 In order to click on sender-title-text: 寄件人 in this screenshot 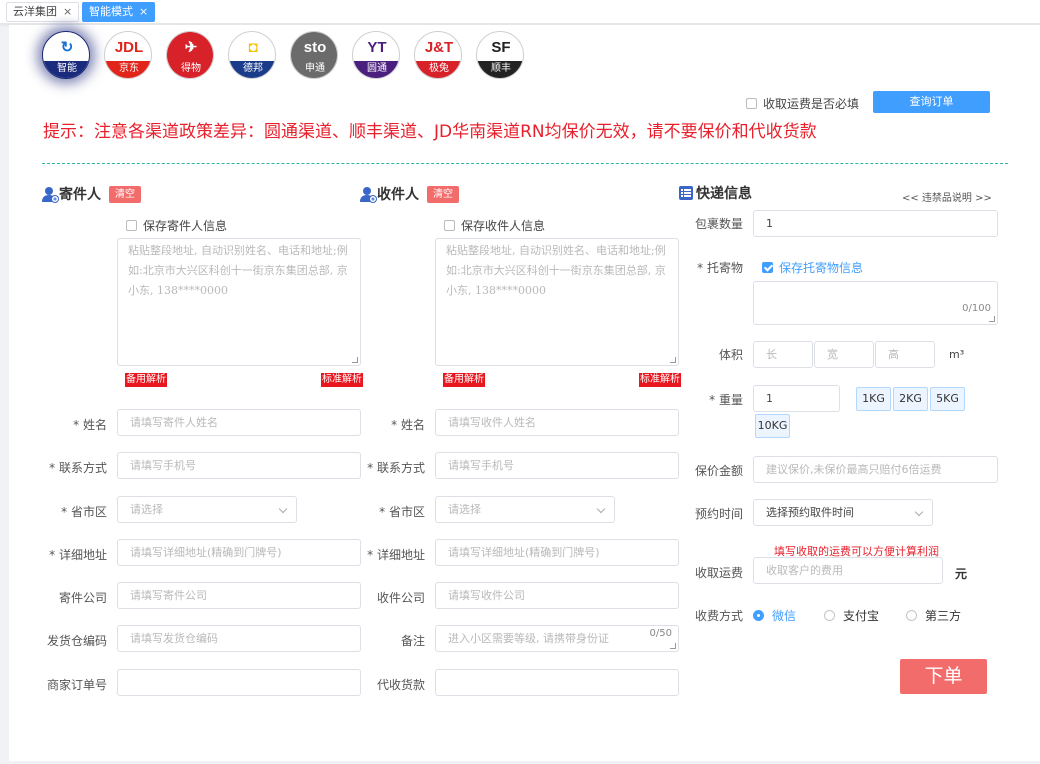, I will do `click(80, 195)`.